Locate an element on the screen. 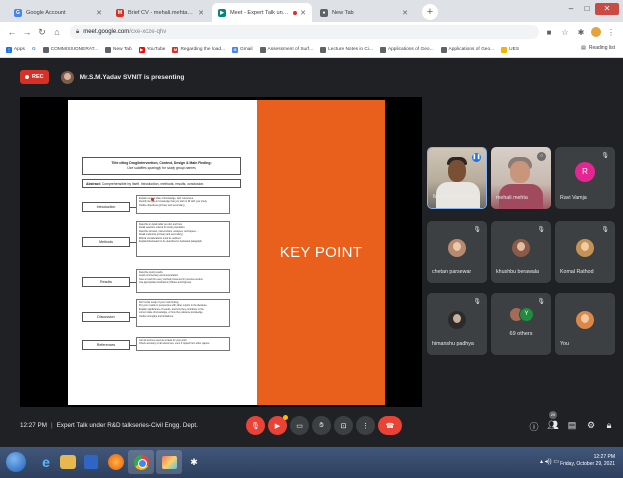 The width and height of the screenshot is (623, 478). participant-tile-you: You is located at coordinates (585, 324).